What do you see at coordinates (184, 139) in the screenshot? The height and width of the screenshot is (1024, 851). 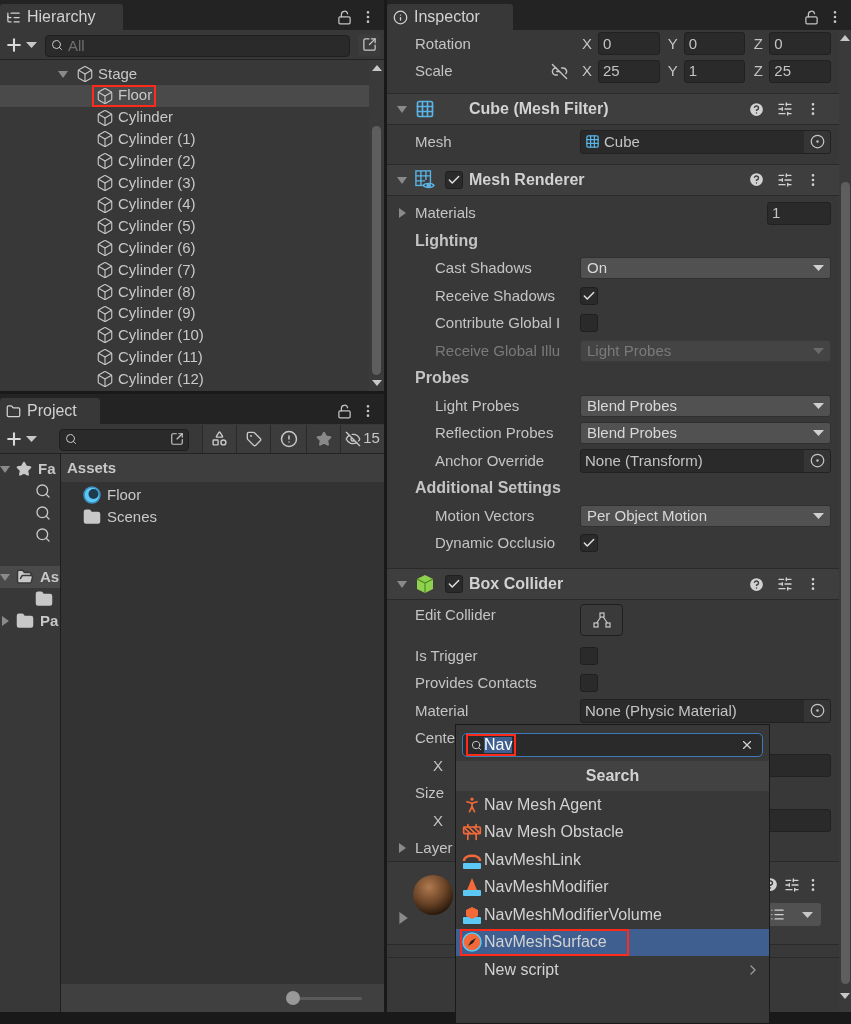 I see `hierarchy-item: Cylinder (1)` at bounding box center [184, 139].